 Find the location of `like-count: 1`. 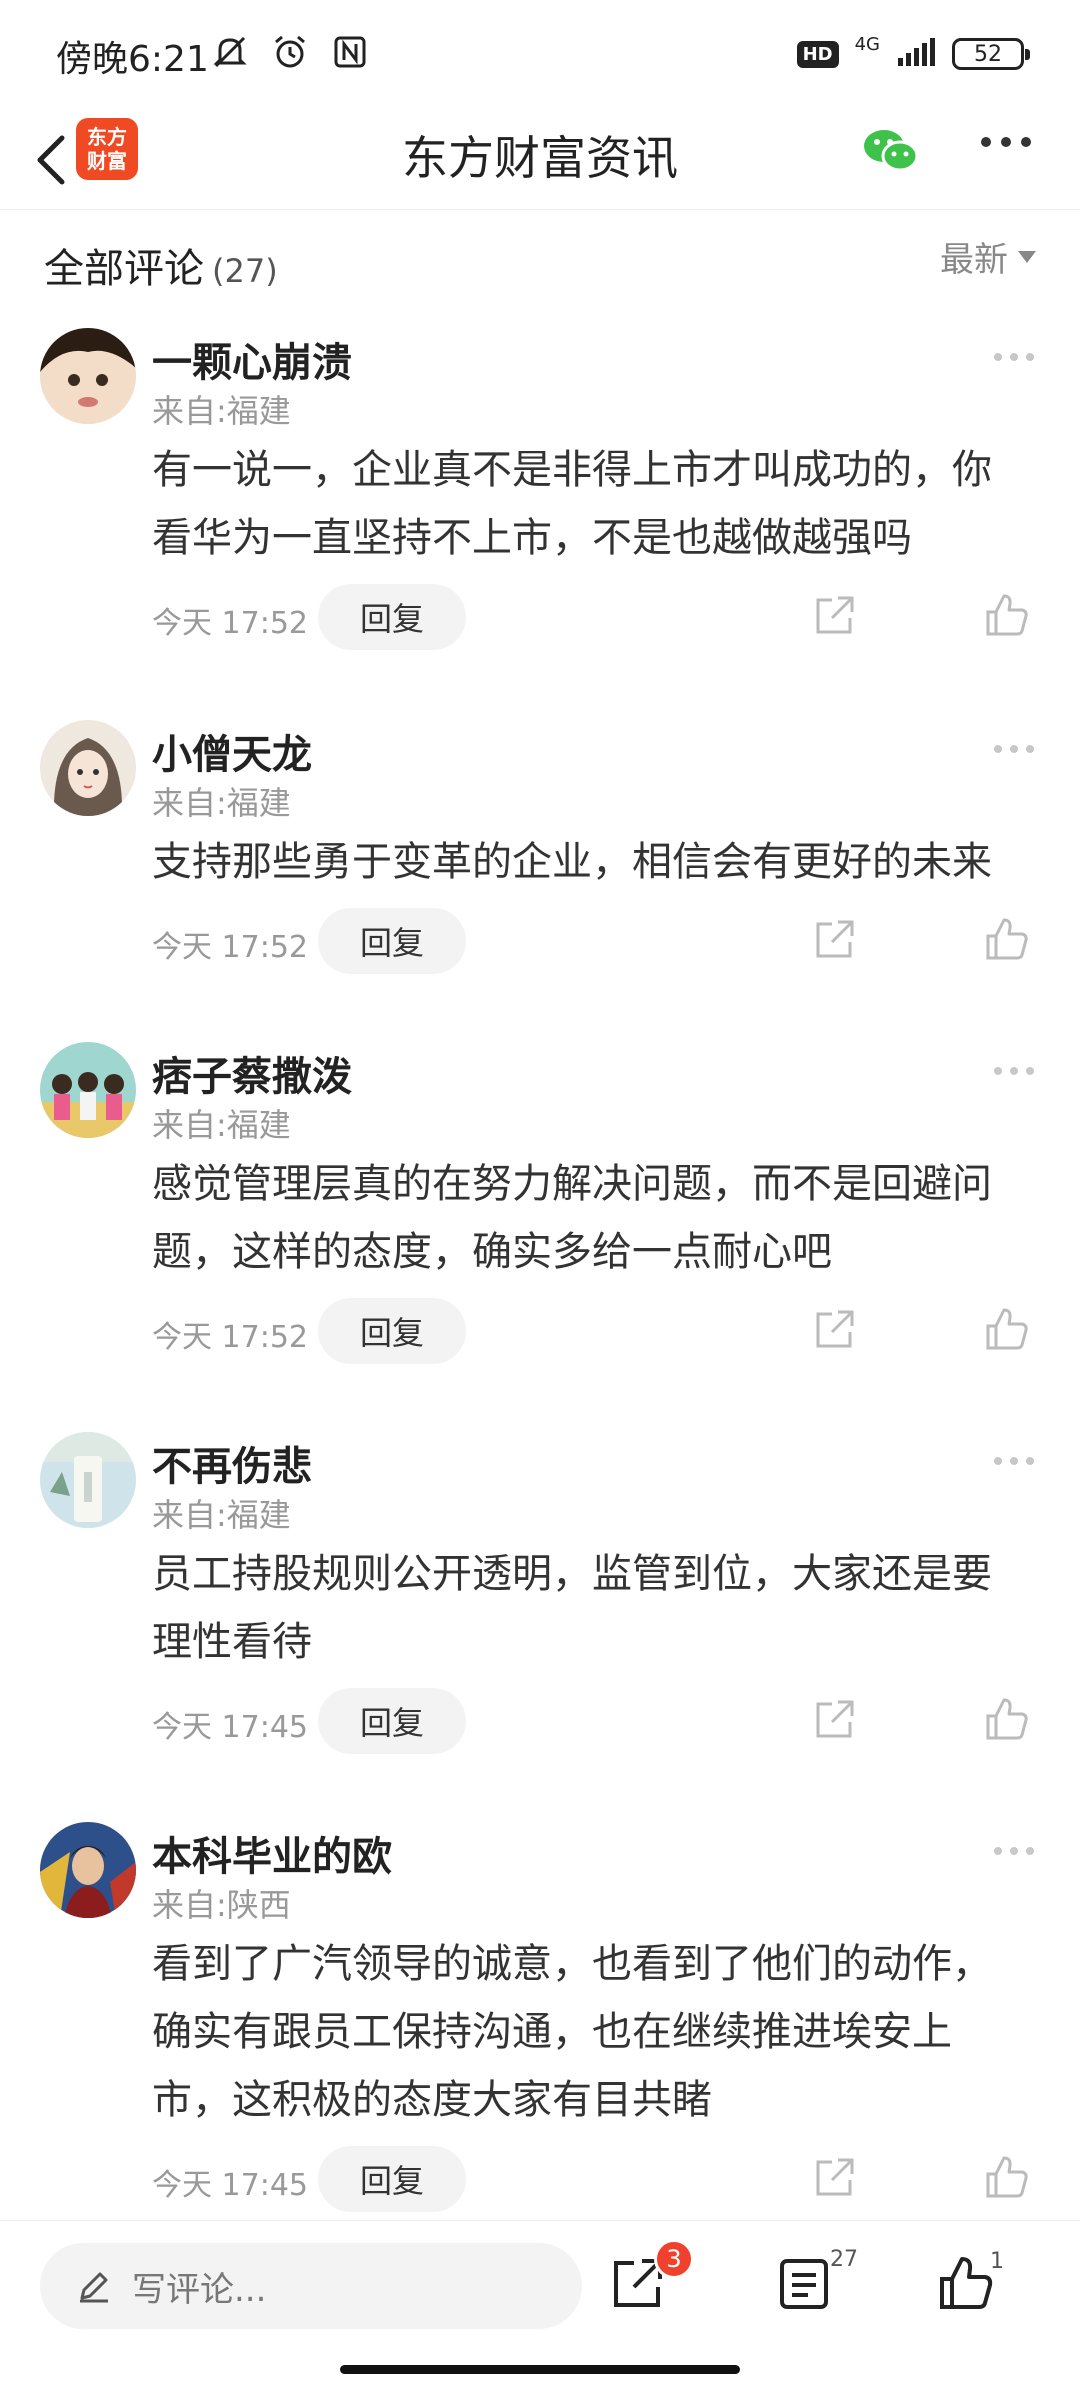

like-count: 1 is located at coordinates (997, 2261).